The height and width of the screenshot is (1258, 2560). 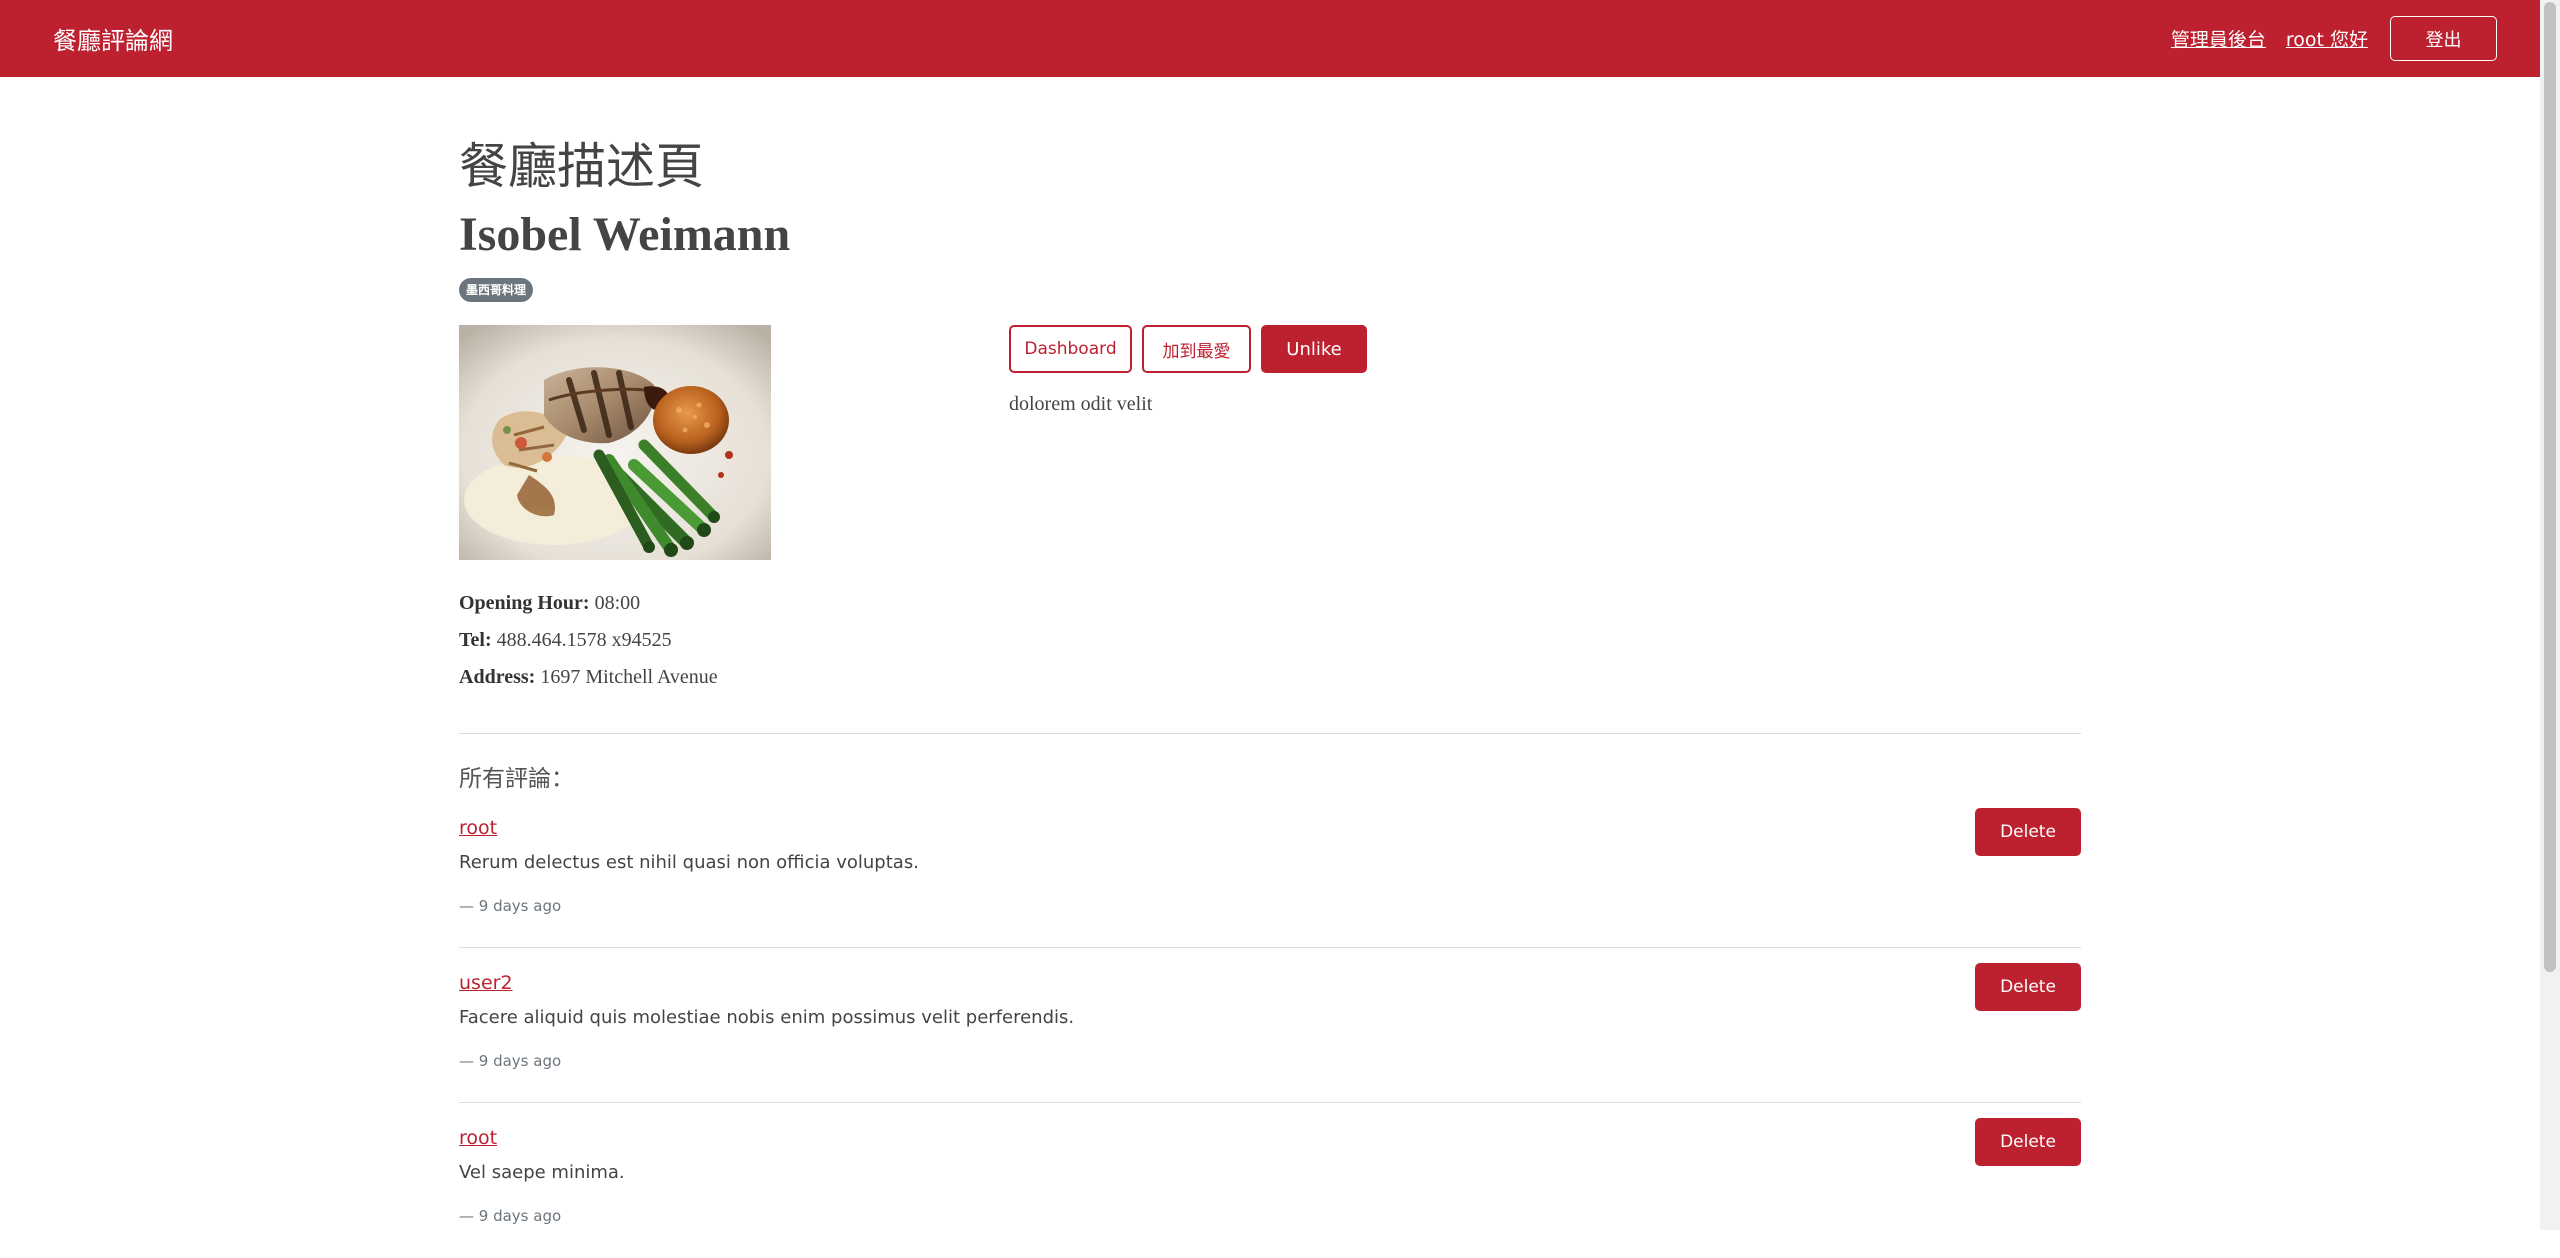 What do you see at coordinates (2443, 38) in the screenshot?
I see `logout-button: 登出` at bounding box center [2443, 38].